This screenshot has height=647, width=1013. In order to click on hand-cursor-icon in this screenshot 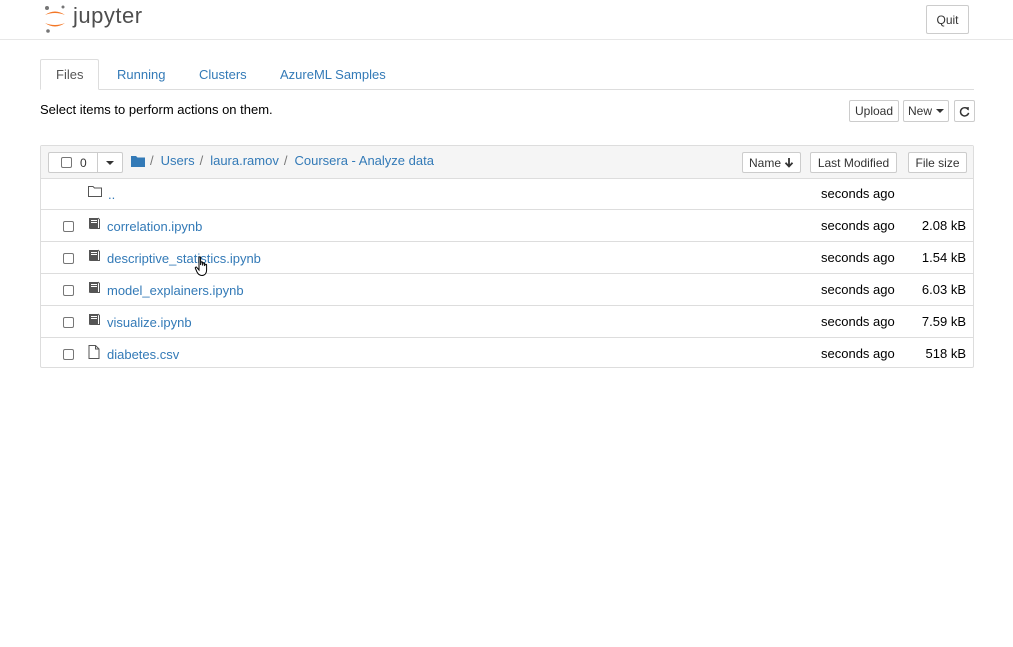, I will do `click(201, 266)`.